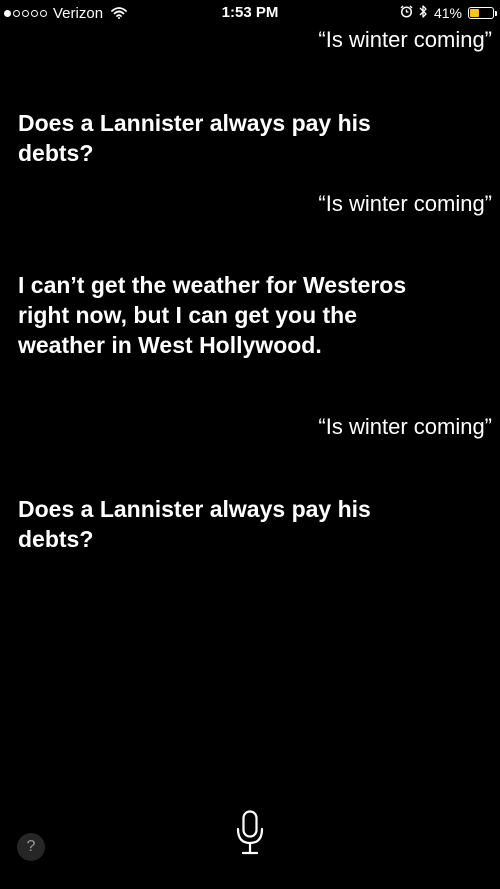  I want to click on bluetooth-icon, so click(423, 13).